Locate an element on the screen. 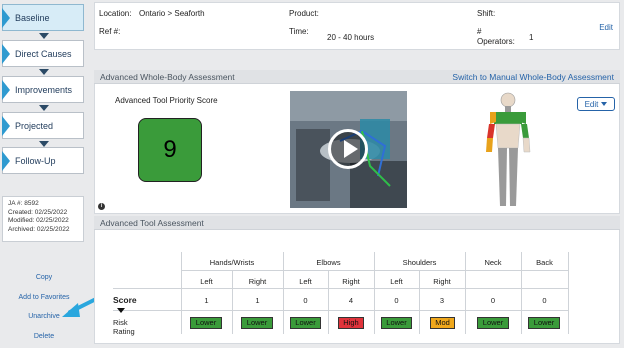 This screenshot has height=348, width=624. left-leg-region is located at coordinates (502, 177).